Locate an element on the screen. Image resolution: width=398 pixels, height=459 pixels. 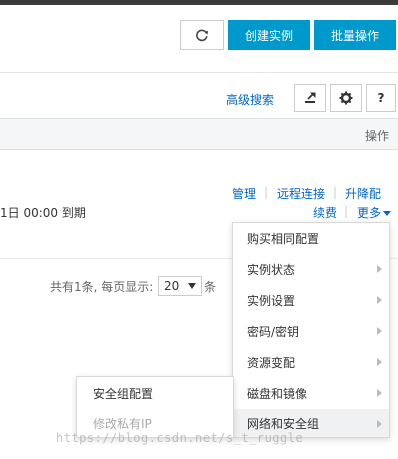
menu-item-resource-change: 资源变配 is located at coordinates (311, 362).